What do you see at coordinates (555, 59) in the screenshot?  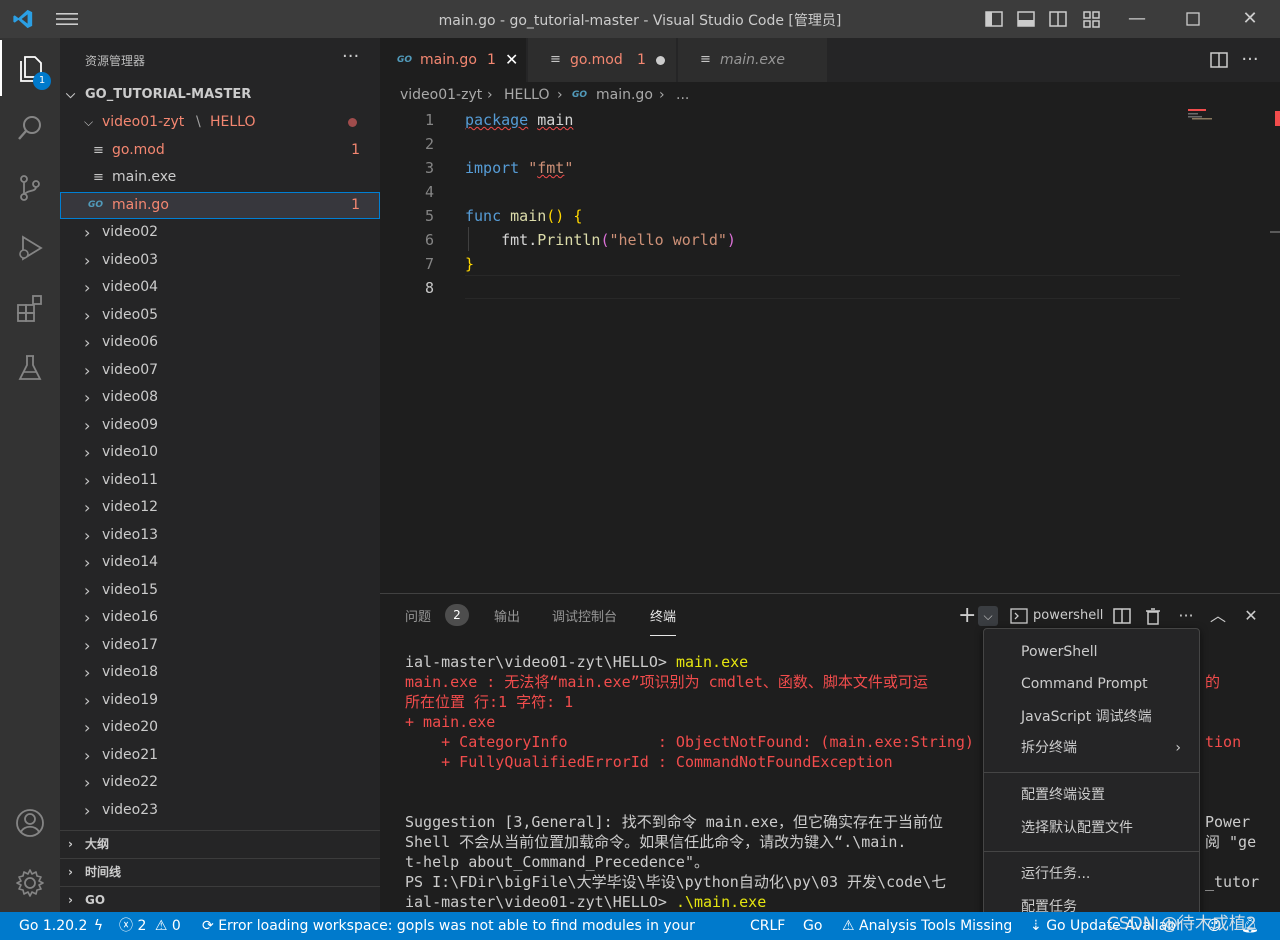 I see `file-lines-icon: ≡` at bounding box center [555, 59].